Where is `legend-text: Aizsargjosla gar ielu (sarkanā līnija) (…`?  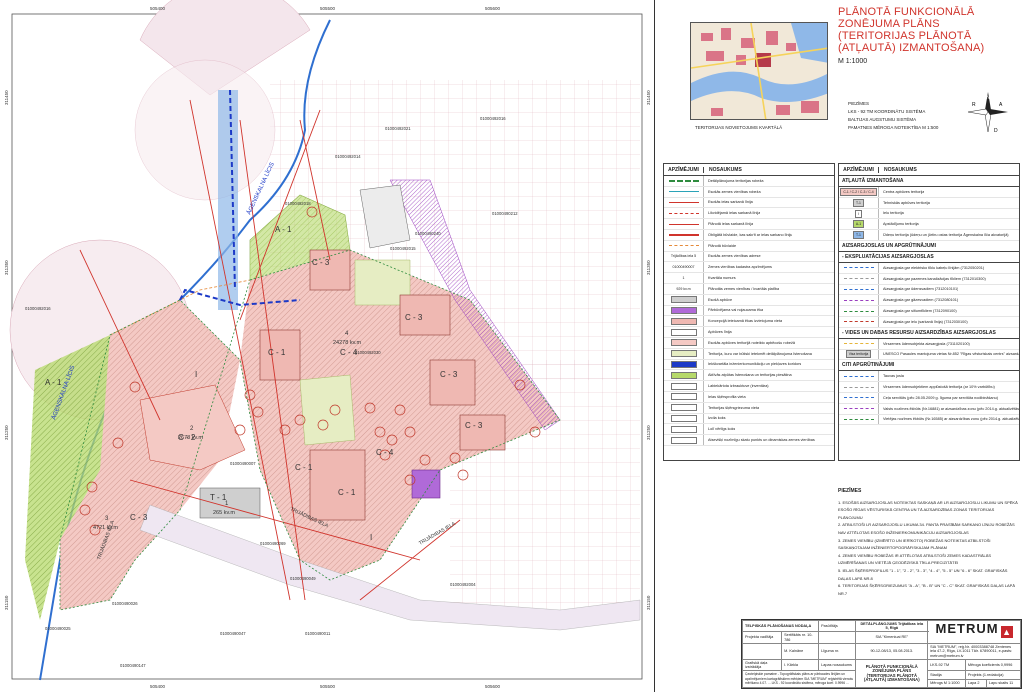 legend-text: Aizsargjosla gar ielu (sarkanā līnija) (… is located at coordinates (925, 321).